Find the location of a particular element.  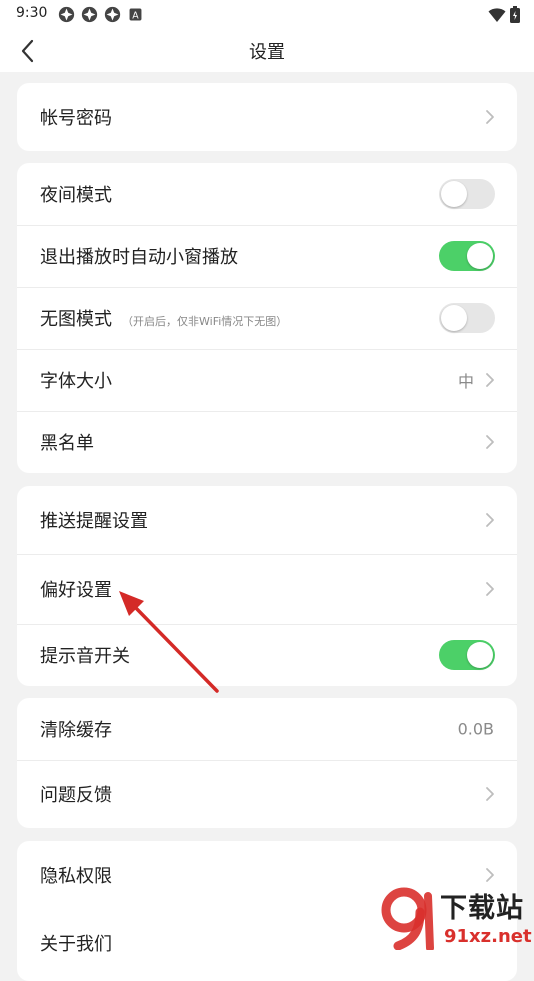

blacklist-label: 黑名单 is located at coordinates (67, 443).